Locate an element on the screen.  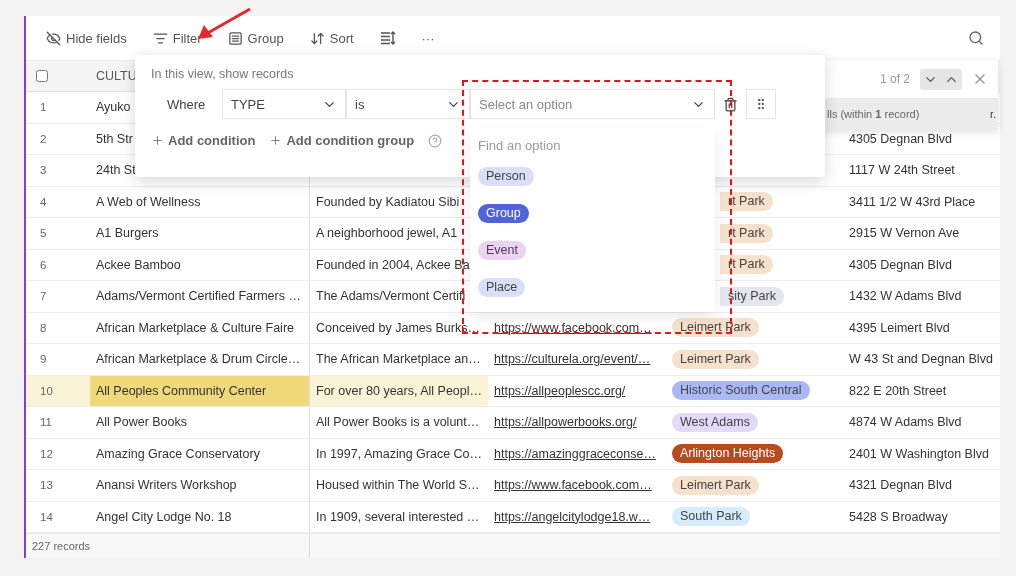
table-cell: A neighborhood jewel, A1 is located at coordinates (387, 233).